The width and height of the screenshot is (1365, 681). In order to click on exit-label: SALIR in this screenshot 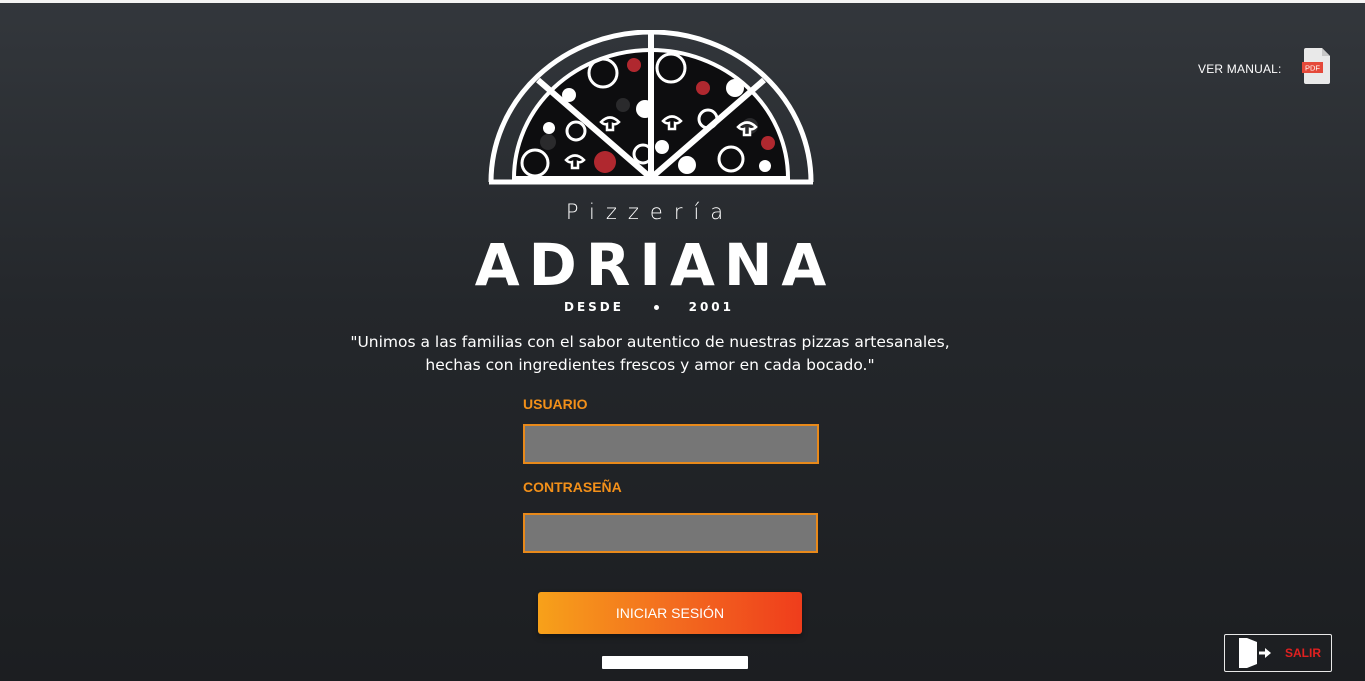, I will do `click(1303, 653)`.